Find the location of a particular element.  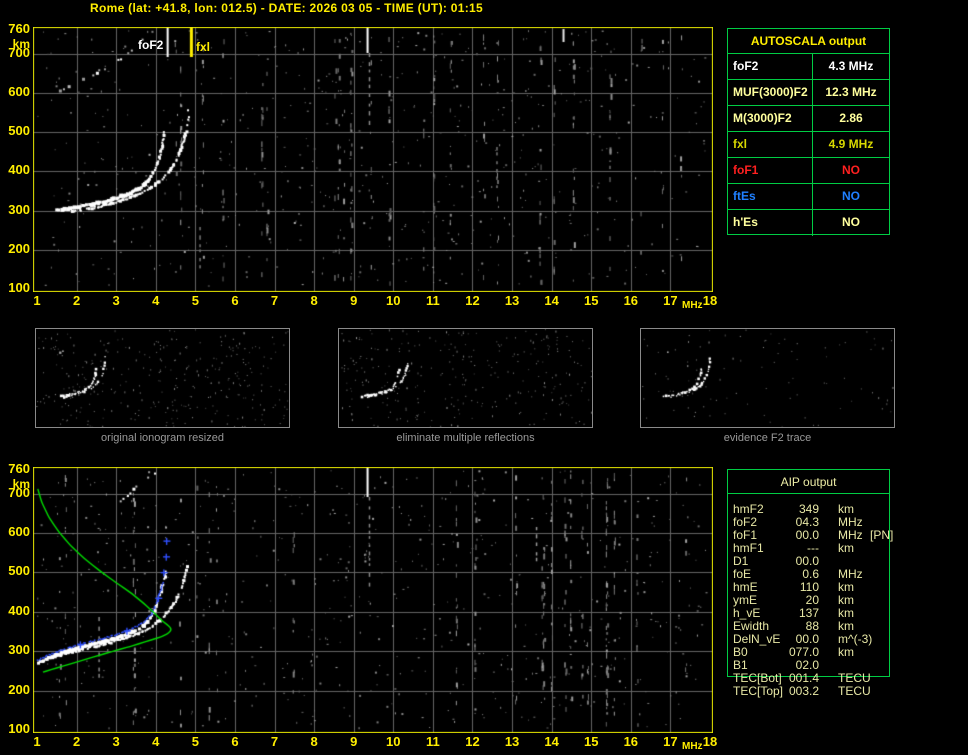

thumbnail-original-canvas is located at coordinates (162, 378).